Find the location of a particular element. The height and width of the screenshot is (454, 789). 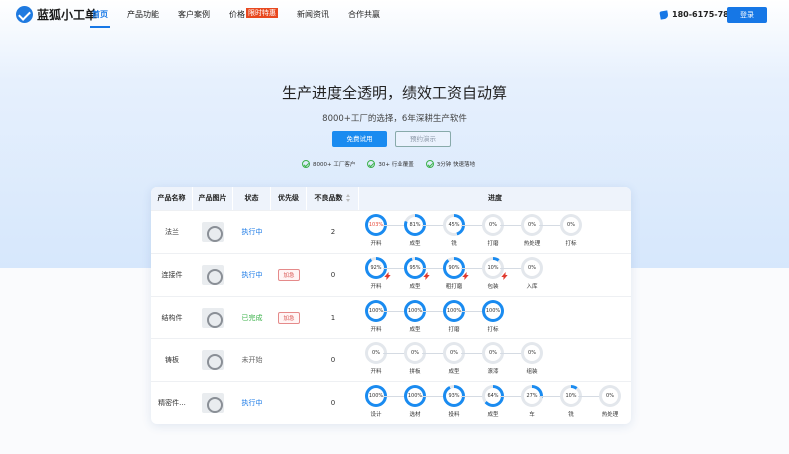

progress-percent: 95% is located at coordinates (415, 268).